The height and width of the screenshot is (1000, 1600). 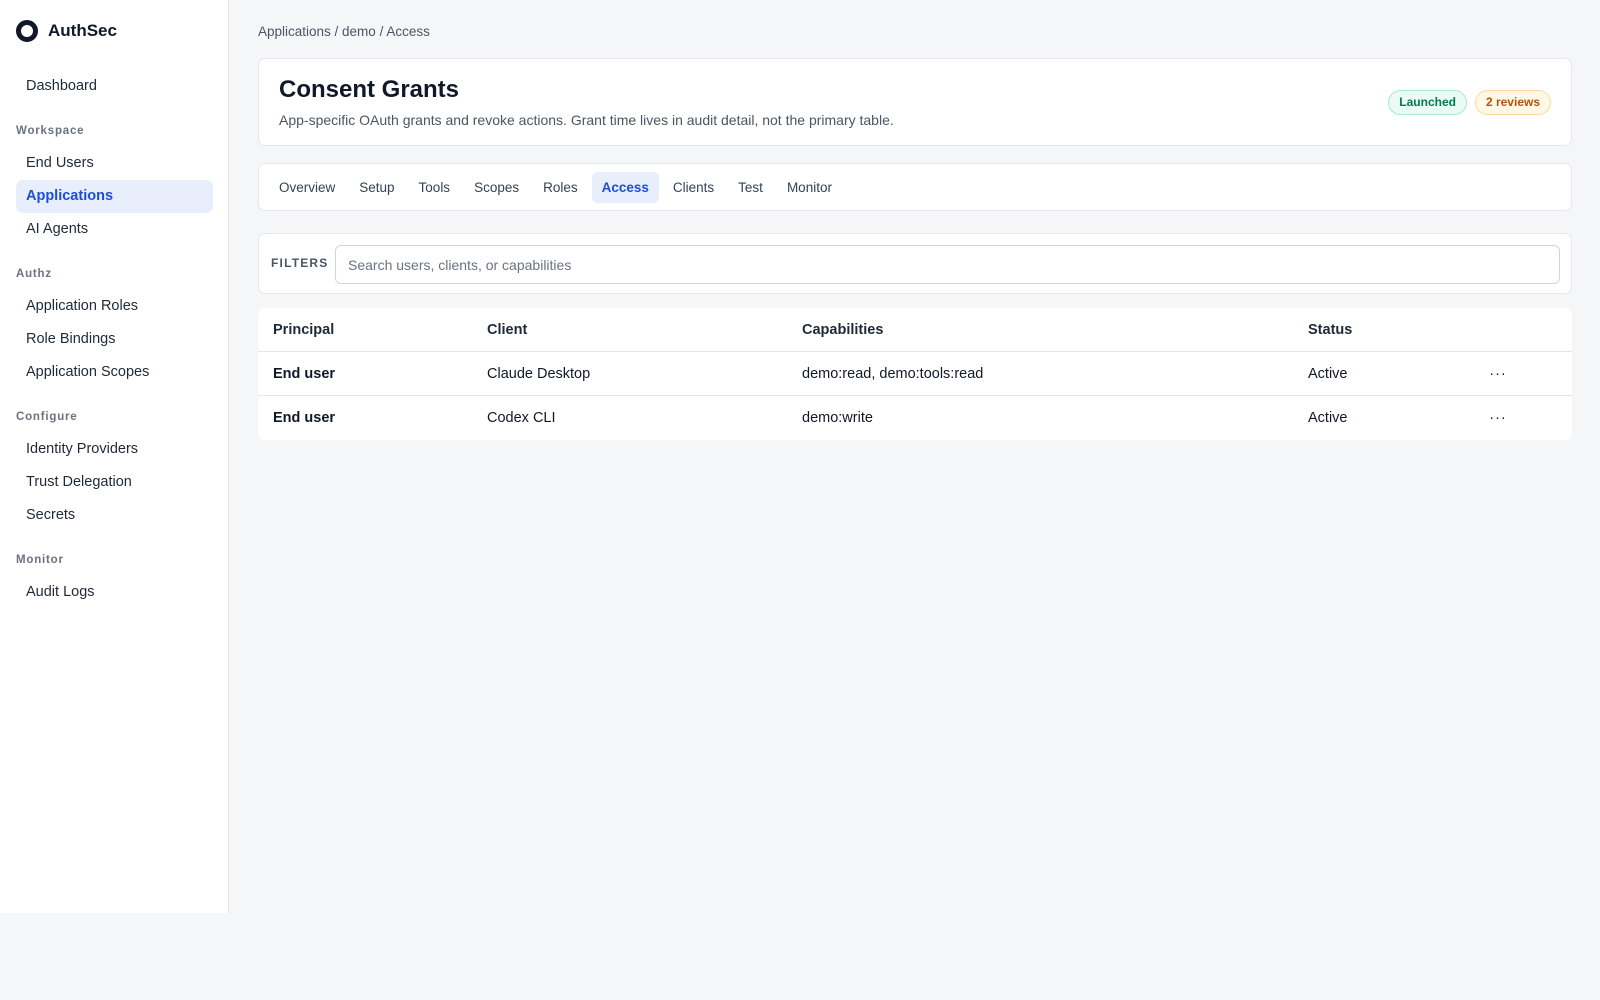 I want to click on cell-client: Claude Desktop, so click(x=539, y=374).